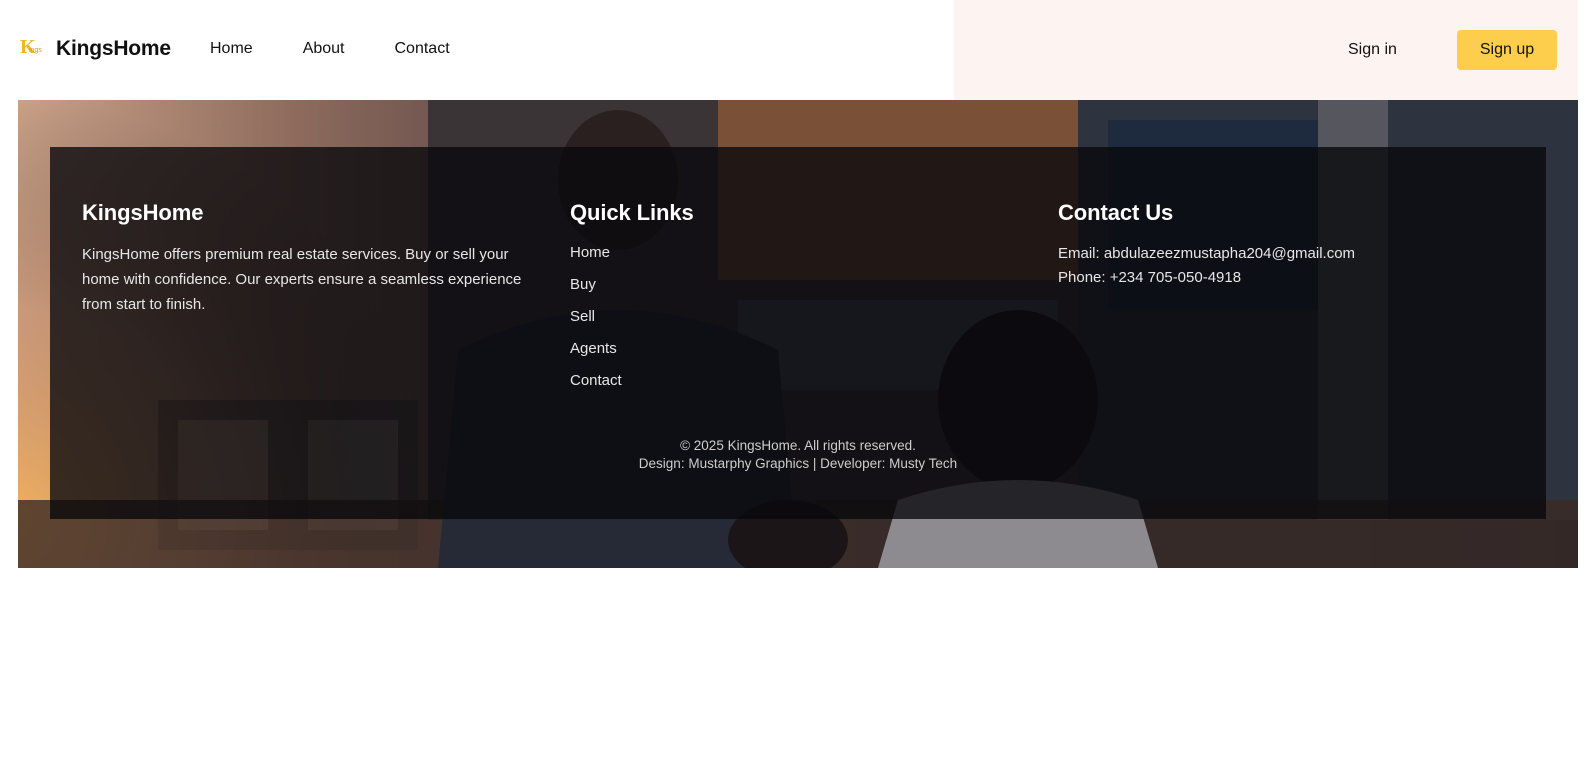 This screenshot has width=1586, height=763. What do you see at coordinates (324, 49) in the screenshot?
I see `nav-about: About` at bounding box center [324, 49].